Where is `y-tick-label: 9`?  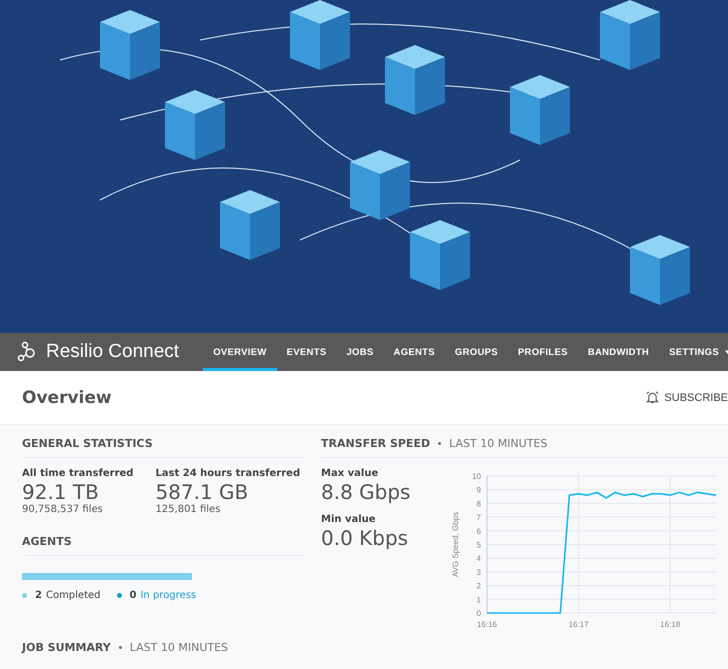
y-tick-label: 9 is located at coordinates (478, 490).